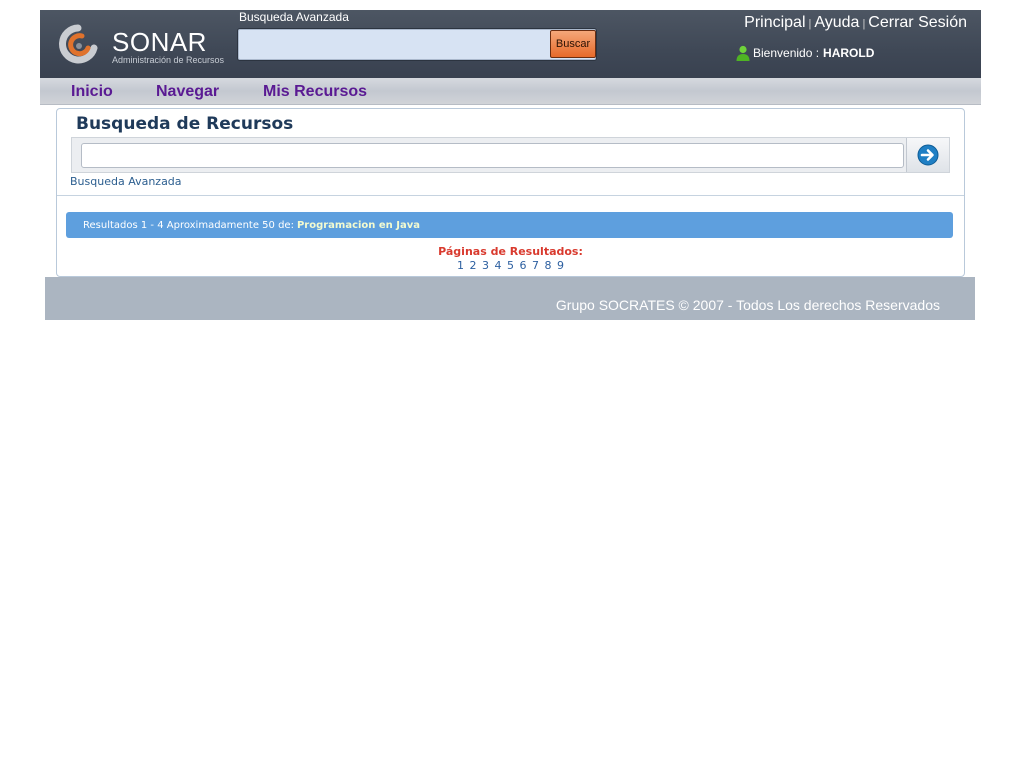 This screenshot has width=1024, height=768. I want to click on page-link-6: 6, so click(523, 265).